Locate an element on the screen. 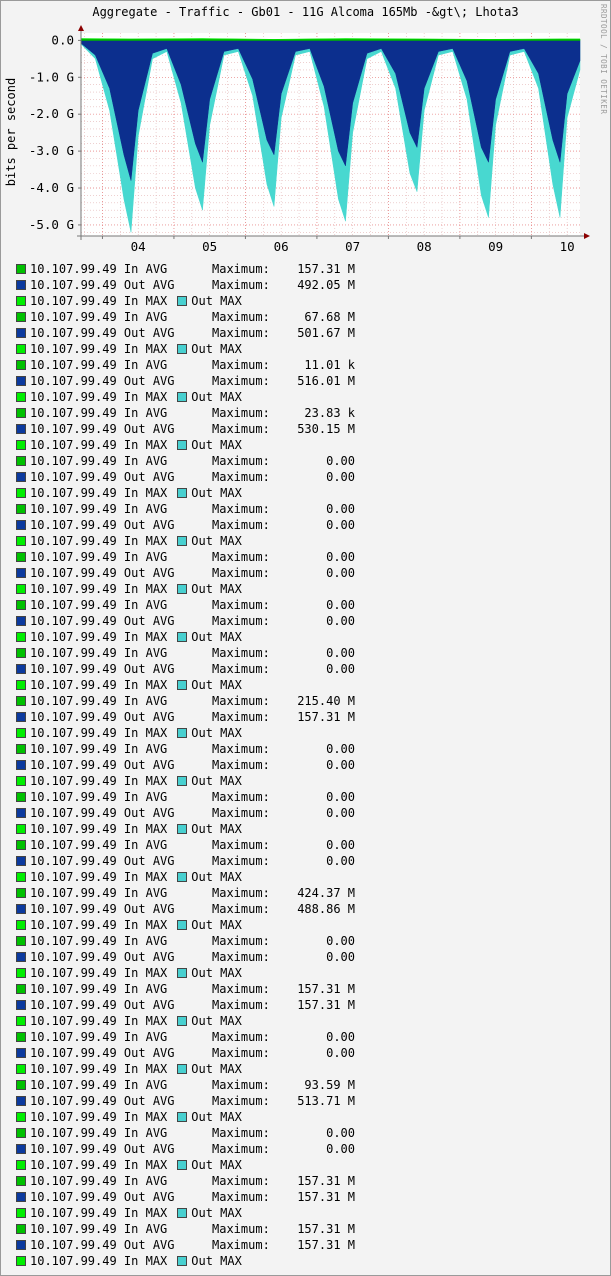  y-tick-label: -1.0 G is located at coordinates (51, 76).